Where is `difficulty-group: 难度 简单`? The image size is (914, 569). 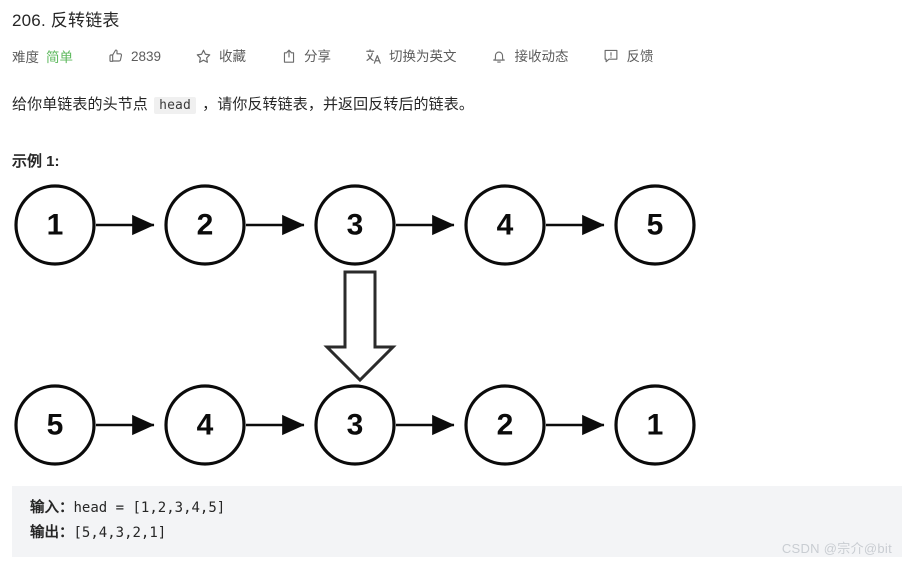 difficulty-group: 难度 简单 is located at coordinates (42, 56).